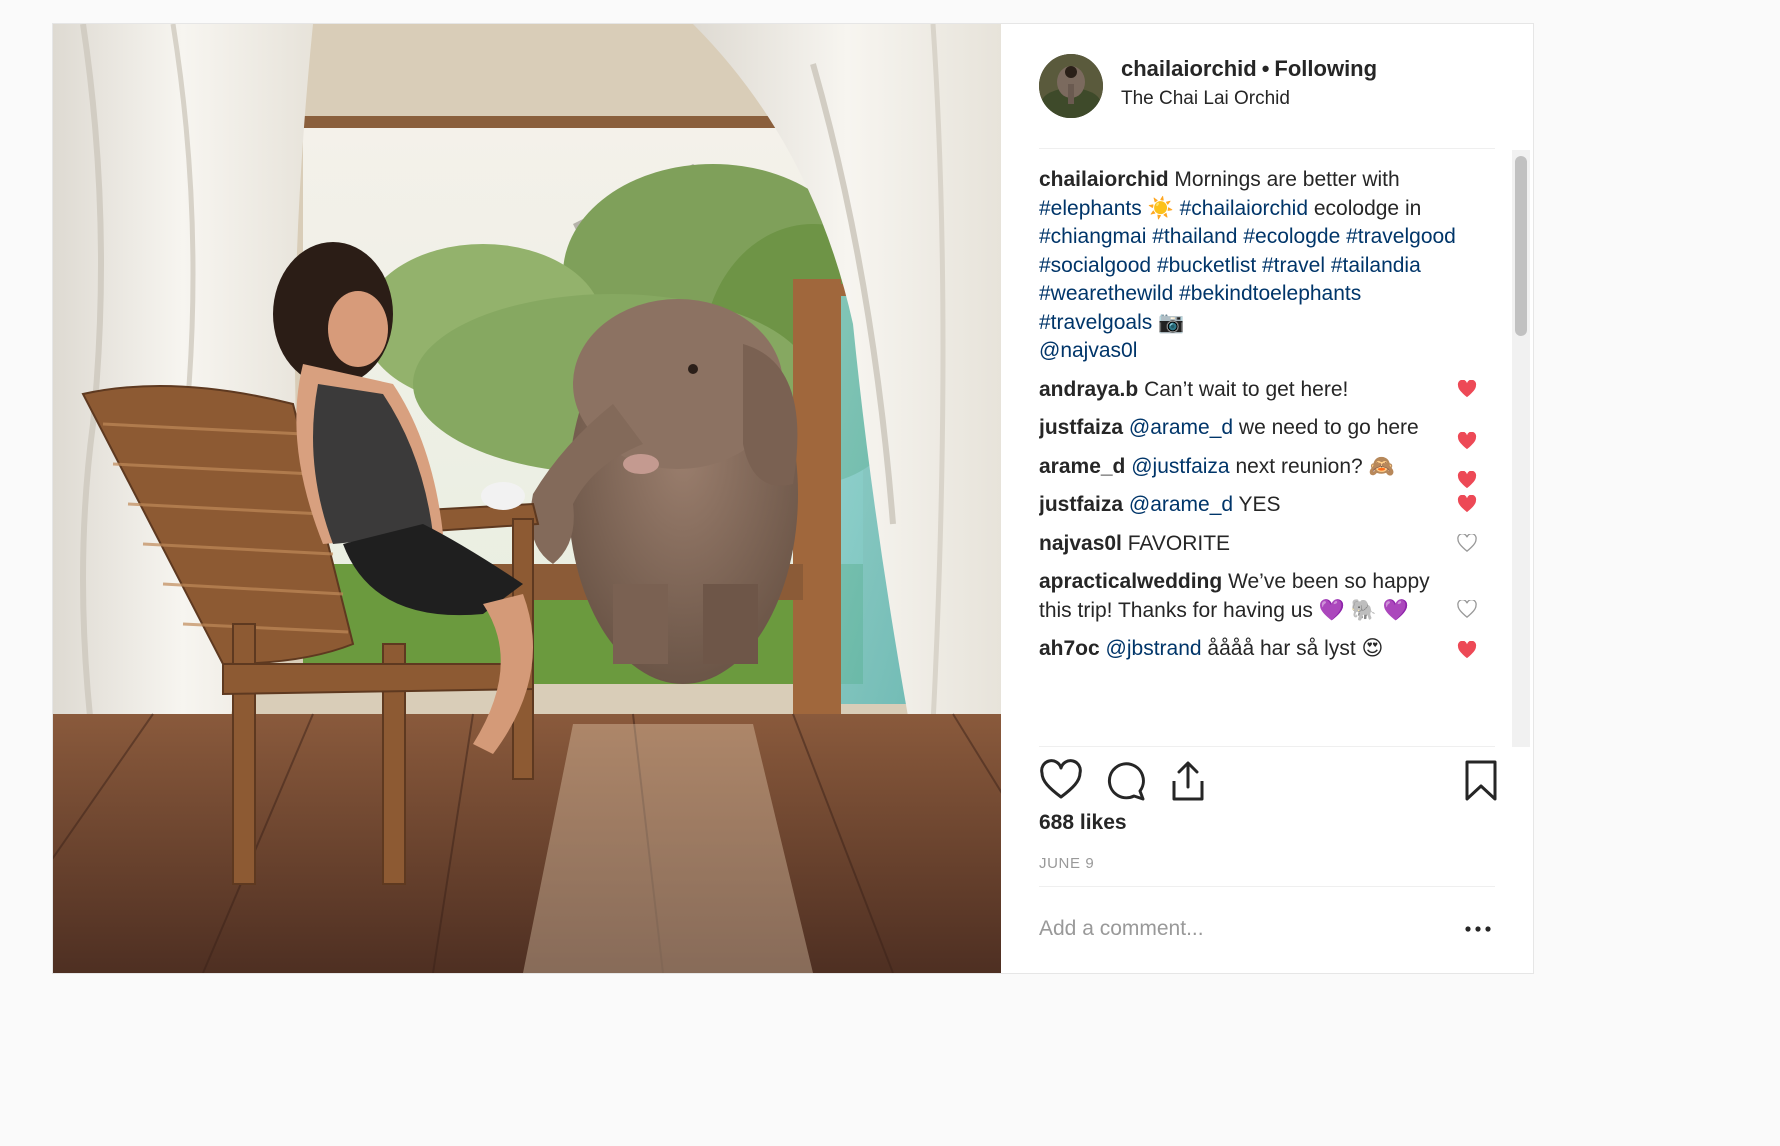 The height and width of the screenshot is (1146, 1780). What do you see at coordinates (1246, 389) in the screenshot?
I see `comment-text: Can’t wait to get here!` at bounding box center [1246, 389].